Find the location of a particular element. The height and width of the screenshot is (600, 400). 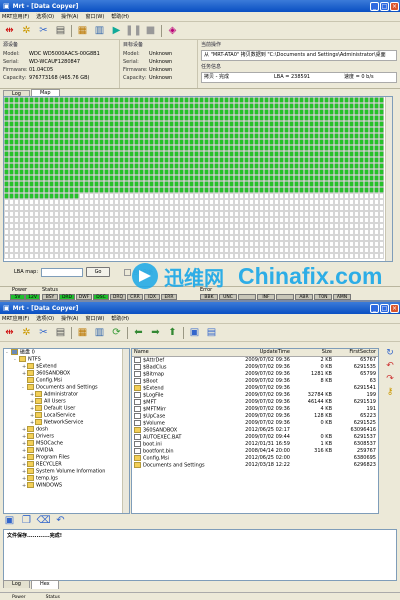

tree-item: + Drivers is located at coordinates (66, 436).